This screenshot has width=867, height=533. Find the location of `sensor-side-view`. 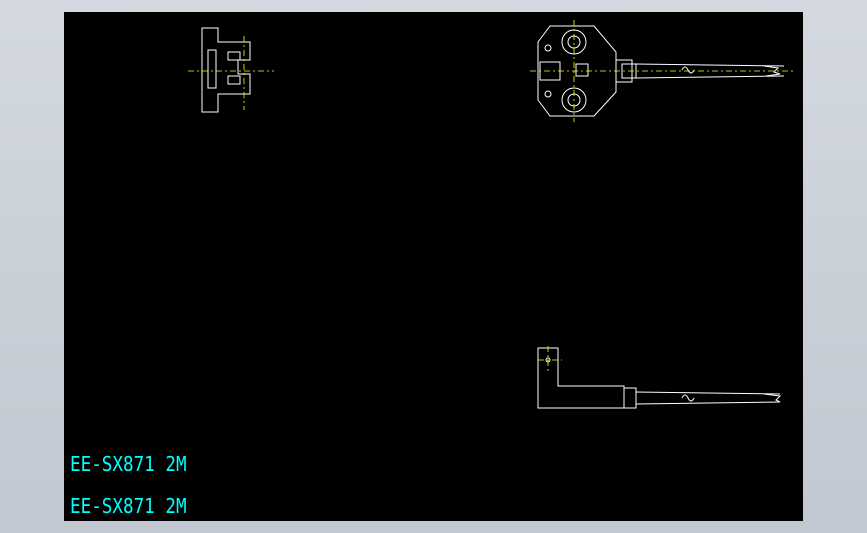

sensor-side-view is located at coordinates (659, 378).